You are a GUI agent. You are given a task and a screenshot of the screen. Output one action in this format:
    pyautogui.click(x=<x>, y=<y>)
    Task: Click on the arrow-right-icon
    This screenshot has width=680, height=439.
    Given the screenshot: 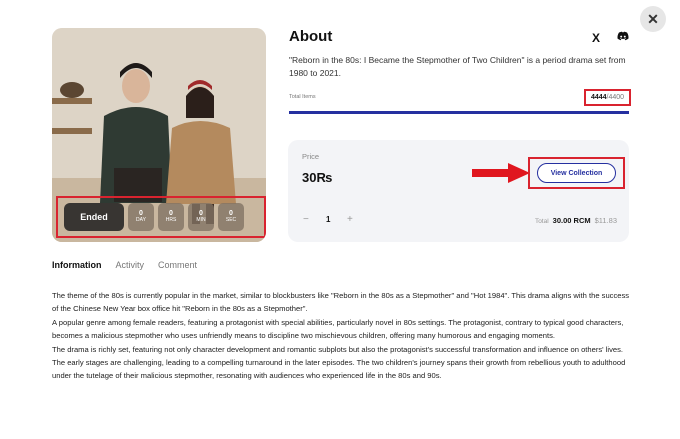 What is the action you would take?
    pyautogui.click(x=501, y=173)
    